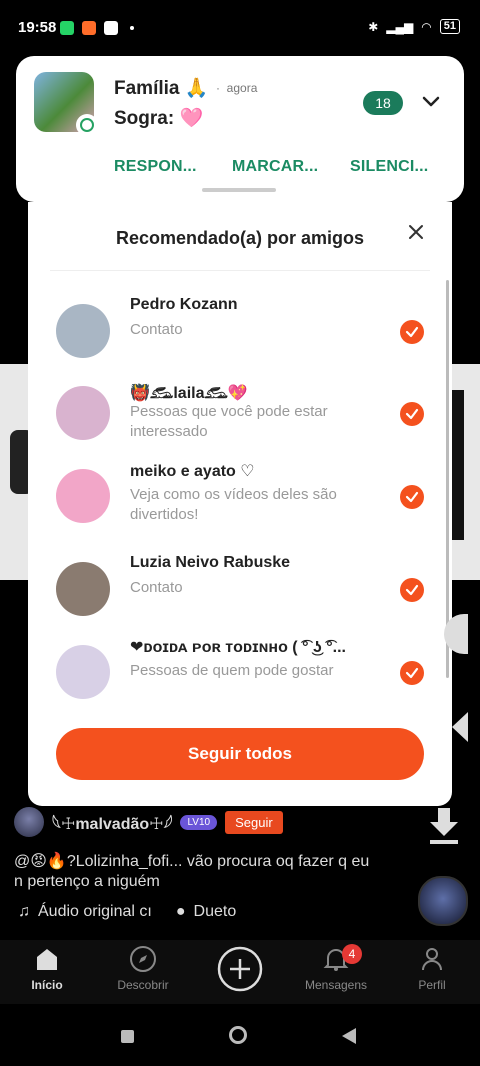 Image resolution: width=480 pixels, height=1066 pixels. What do you see at coordinates (24, 911) in the screenshot?
I see `music-note-icon: ♫` at bounding box center [24, 911].